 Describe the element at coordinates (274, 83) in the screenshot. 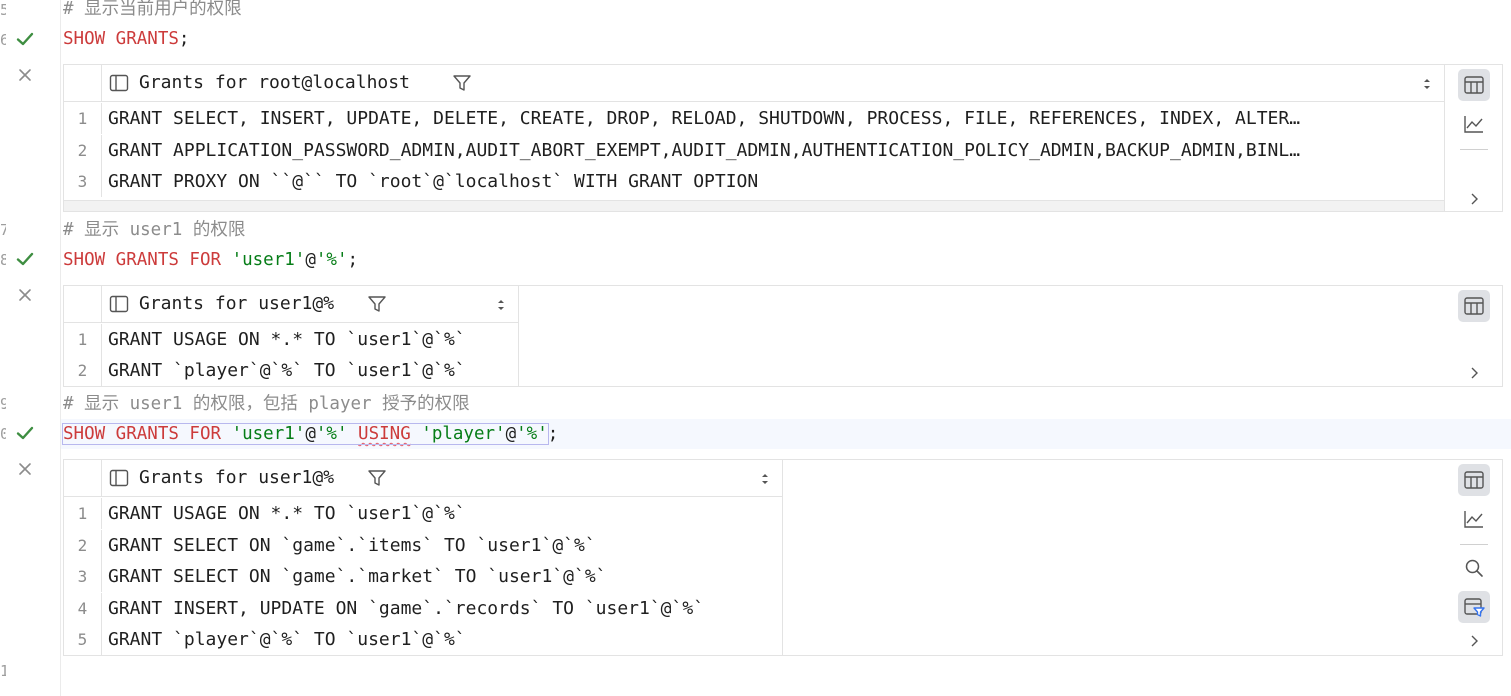

I see `column-header: Grants for root@localhost` at that location.